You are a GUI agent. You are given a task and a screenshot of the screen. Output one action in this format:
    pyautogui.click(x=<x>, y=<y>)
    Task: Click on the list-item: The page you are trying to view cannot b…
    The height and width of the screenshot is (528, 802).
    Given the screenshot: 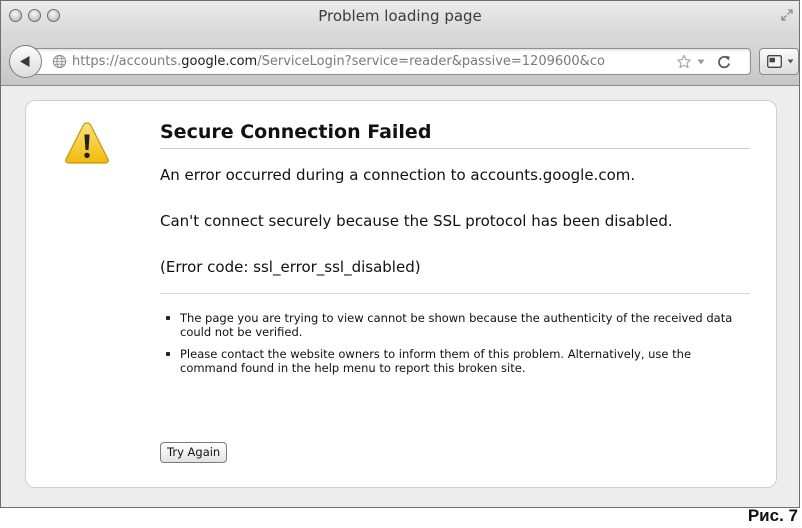 What is the action you would take?
    pyautogui.click(x=458, y=325)
    